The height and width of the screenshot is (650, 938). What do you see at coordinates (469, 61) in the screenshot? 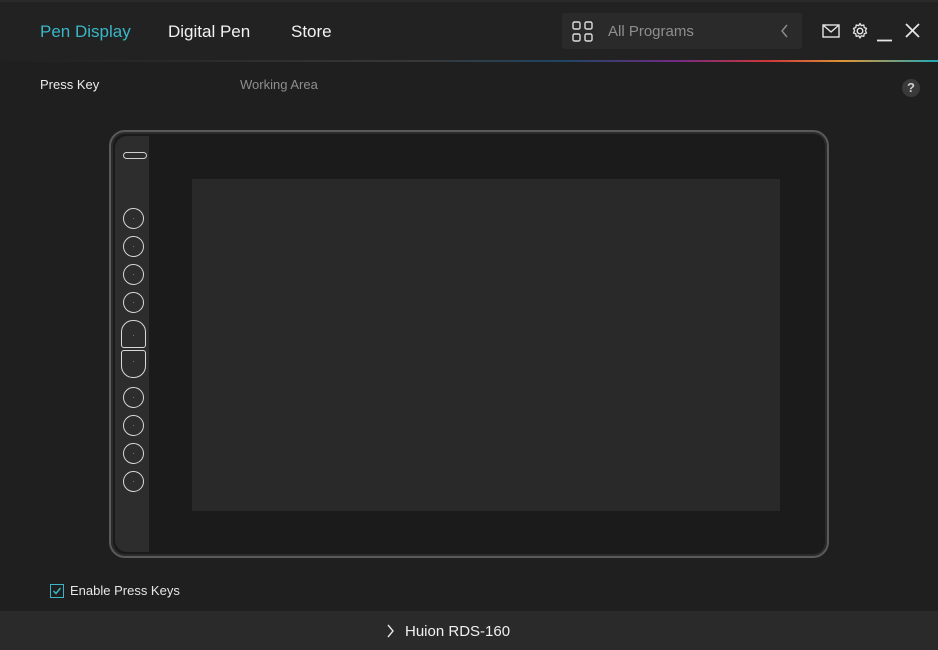
I see `header-divider` at bounding box center [469, 61].